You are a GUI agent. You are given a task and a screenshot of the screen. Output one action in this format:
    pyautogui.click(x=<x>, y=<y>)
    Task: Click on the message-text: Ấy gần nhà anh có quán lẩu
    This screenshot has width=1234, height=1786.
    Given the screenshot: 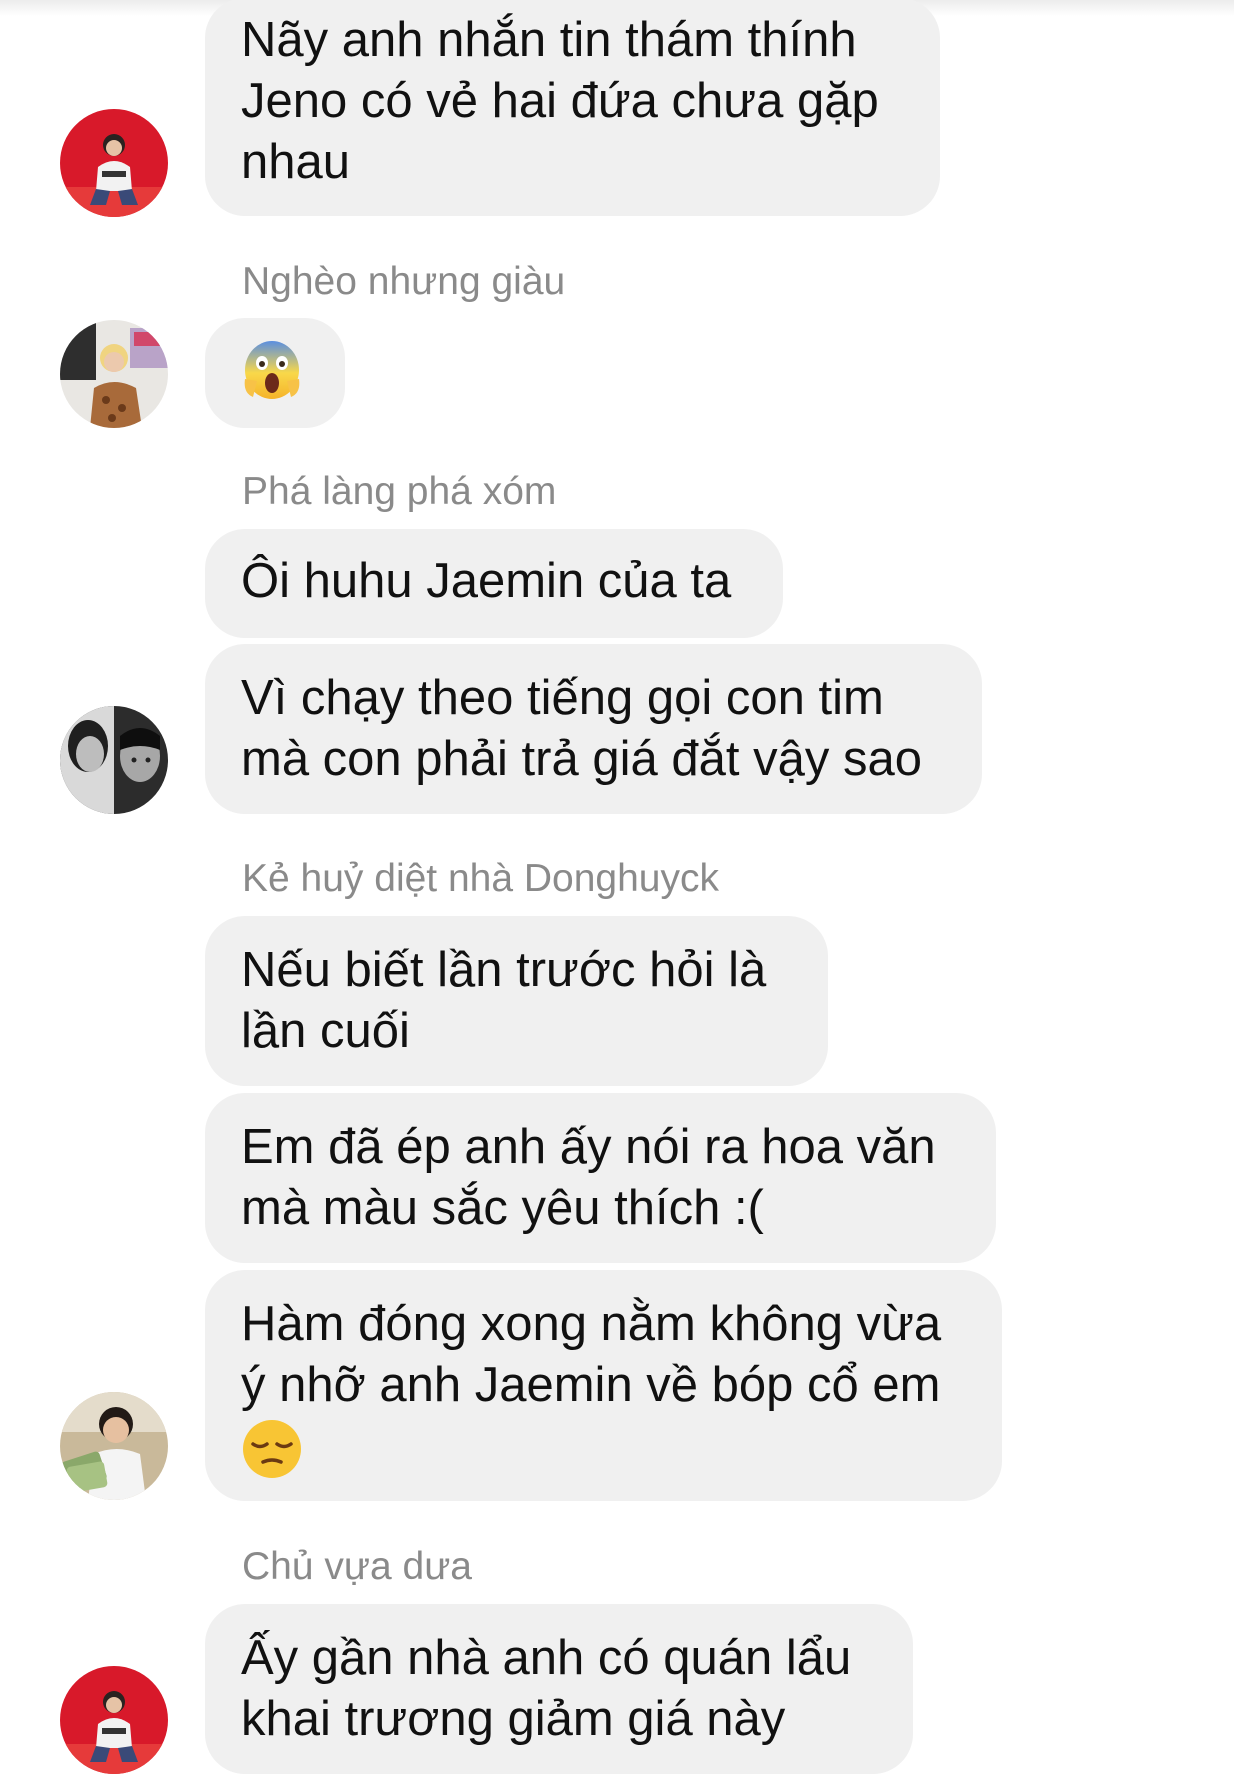 What is the action you would take?
    pyautogui.click(x=546, y=1658)
    